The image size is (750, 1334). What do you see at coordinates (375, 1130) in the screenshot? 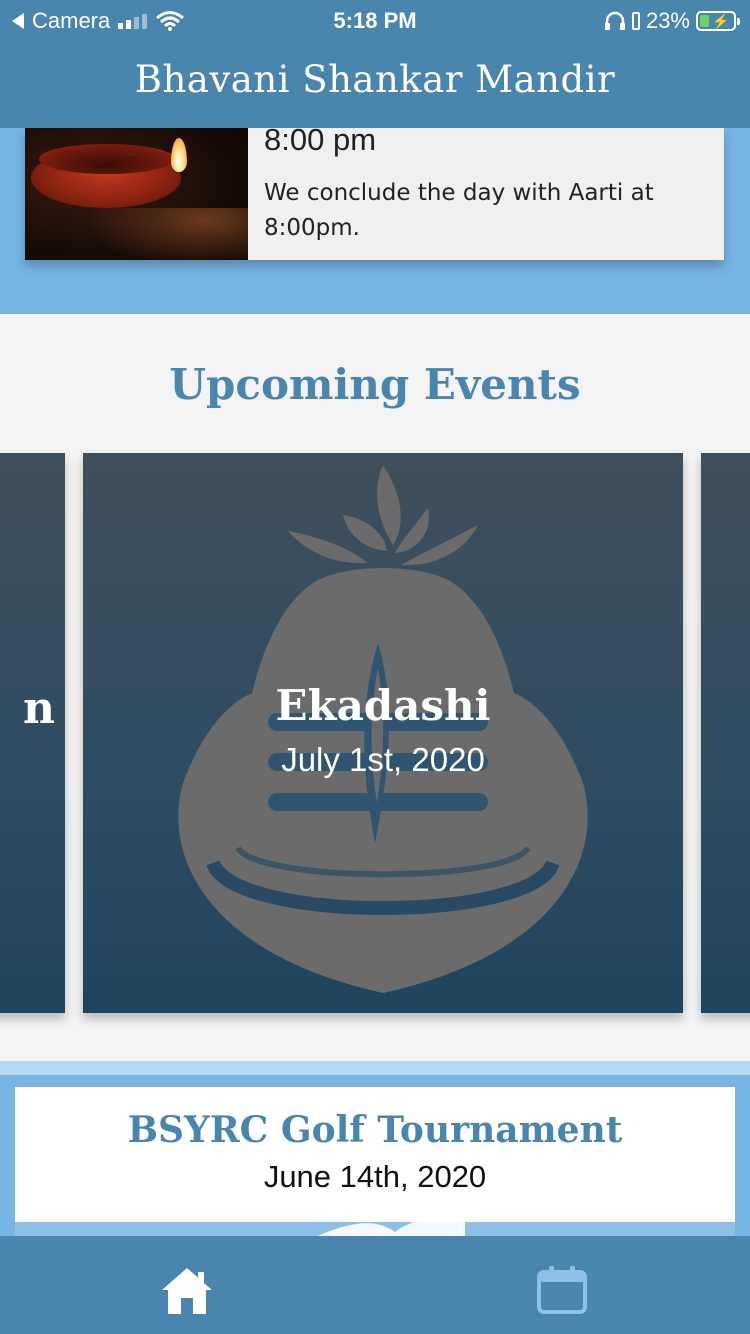
I see `golf-event-title: BSYRC Golf Tournament` at bounding box center [375, 1130].